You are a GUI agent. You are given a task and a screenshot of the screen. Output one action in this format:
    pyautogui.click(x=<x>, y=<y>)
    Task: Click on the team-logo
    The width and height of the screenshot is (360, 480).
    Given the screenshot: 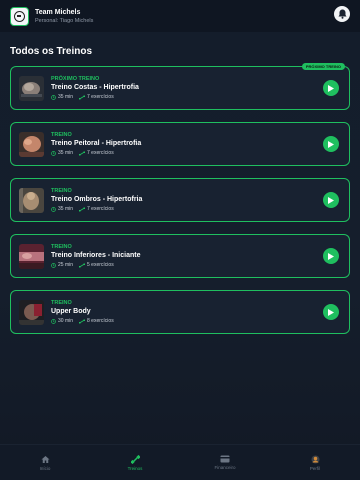 What is the action you would take?
    pyautogui.click(x=19, y=16)
    